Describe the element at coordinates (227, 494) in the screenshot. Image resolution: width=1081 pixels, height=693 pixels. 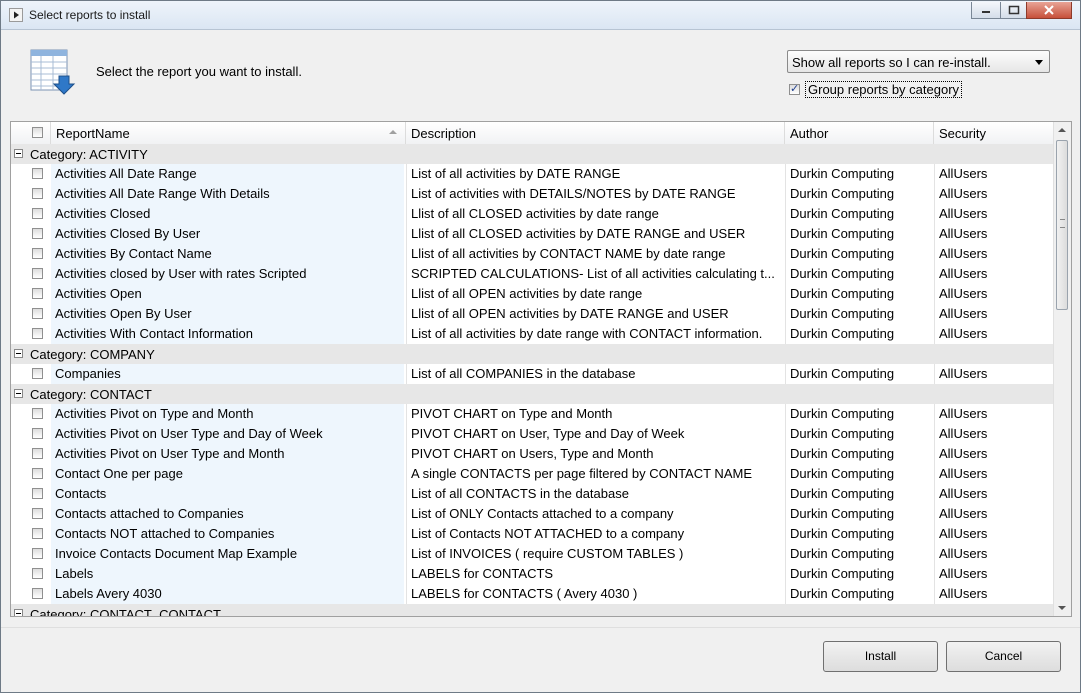
I see `report-name-cell: Contacts` at that location.